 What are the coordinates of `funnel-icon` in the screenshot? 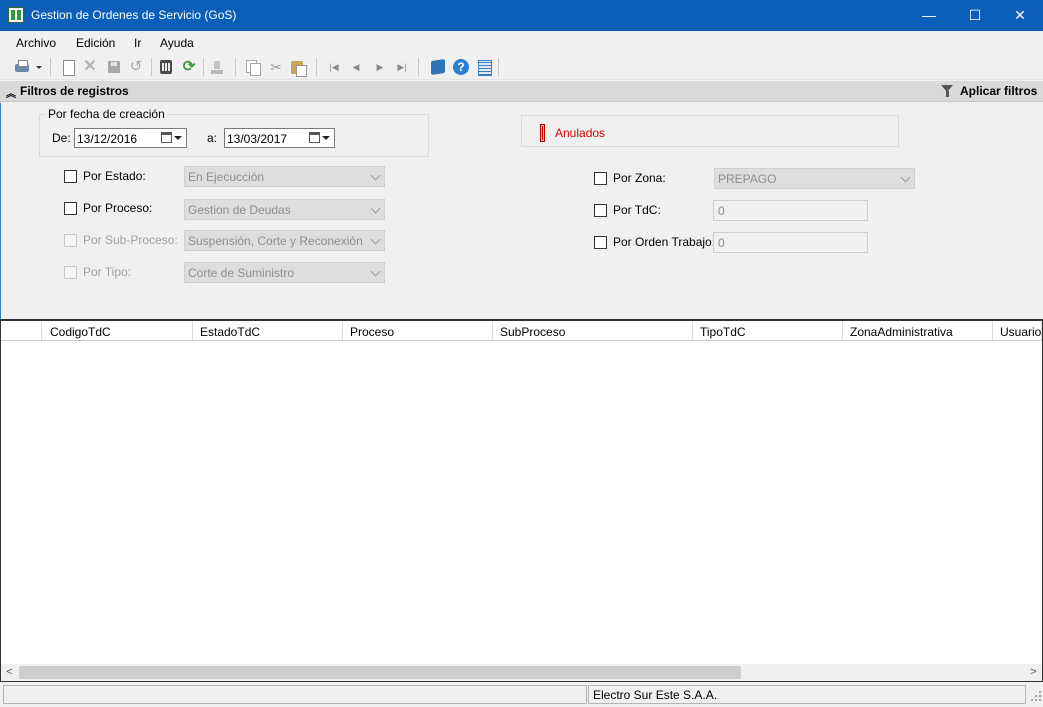 It's located at (947, 91).